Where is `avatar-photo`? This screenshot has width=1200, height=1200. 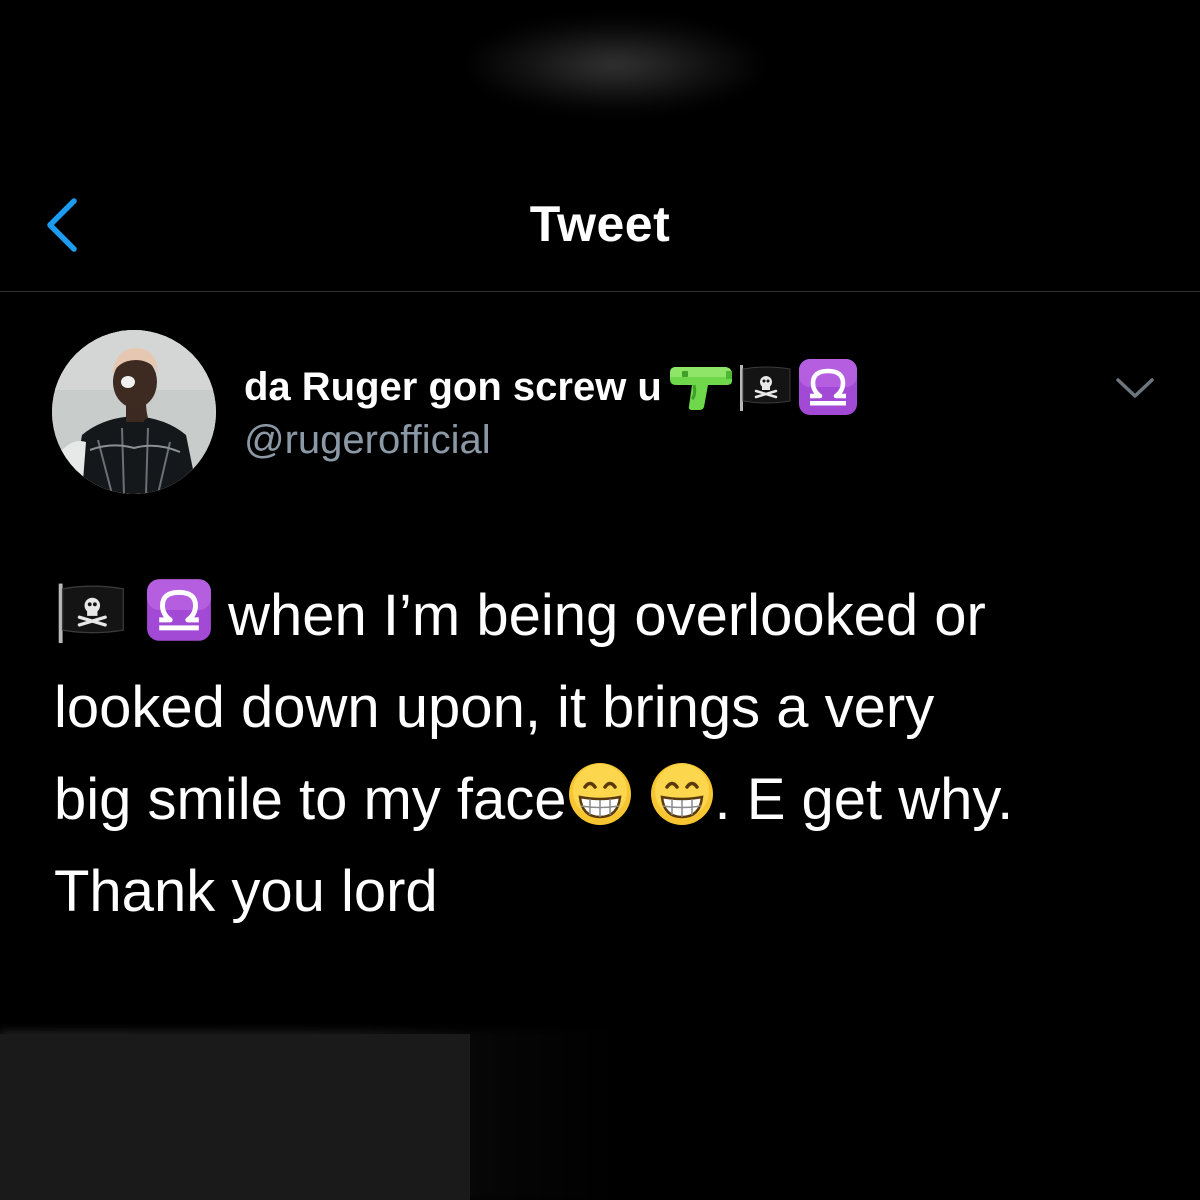
avatar-photo is located at coordinates (134, 412).